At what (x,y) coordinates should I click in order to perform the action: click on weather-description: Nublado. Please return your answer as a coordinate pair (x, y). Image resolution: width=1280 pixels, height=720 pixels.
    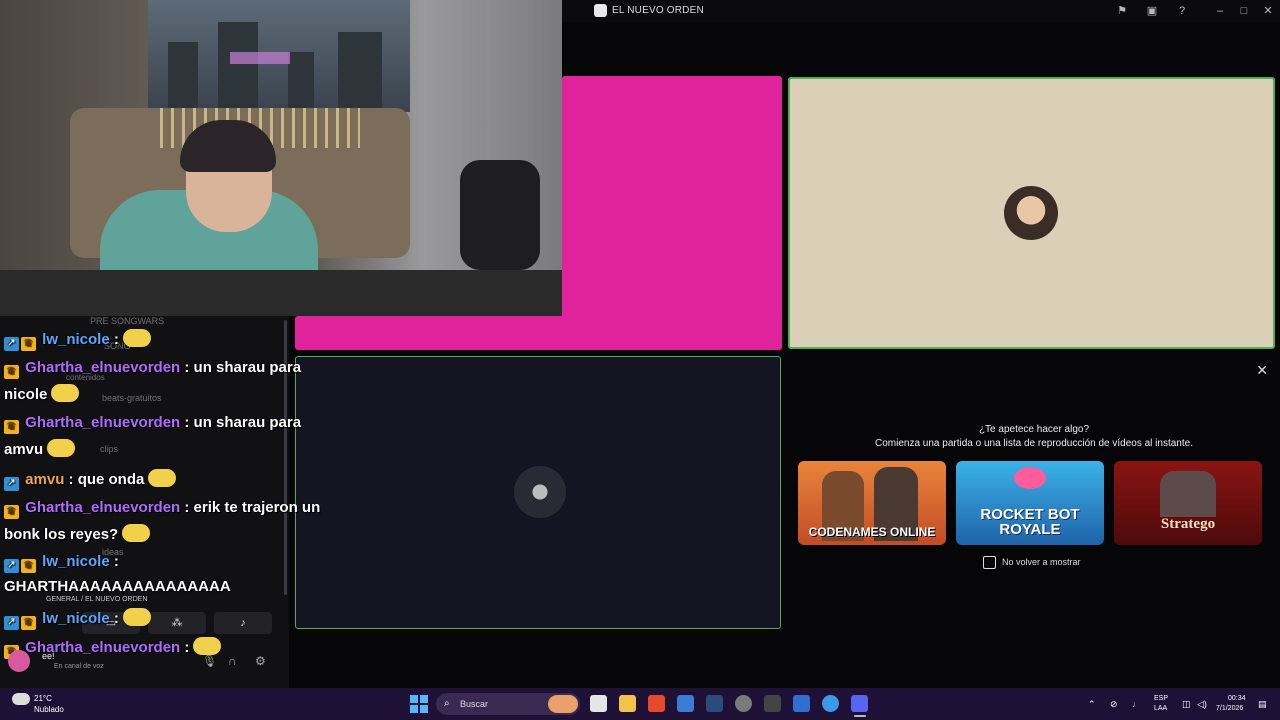
    Looking at the image, I should click on (49, 709).